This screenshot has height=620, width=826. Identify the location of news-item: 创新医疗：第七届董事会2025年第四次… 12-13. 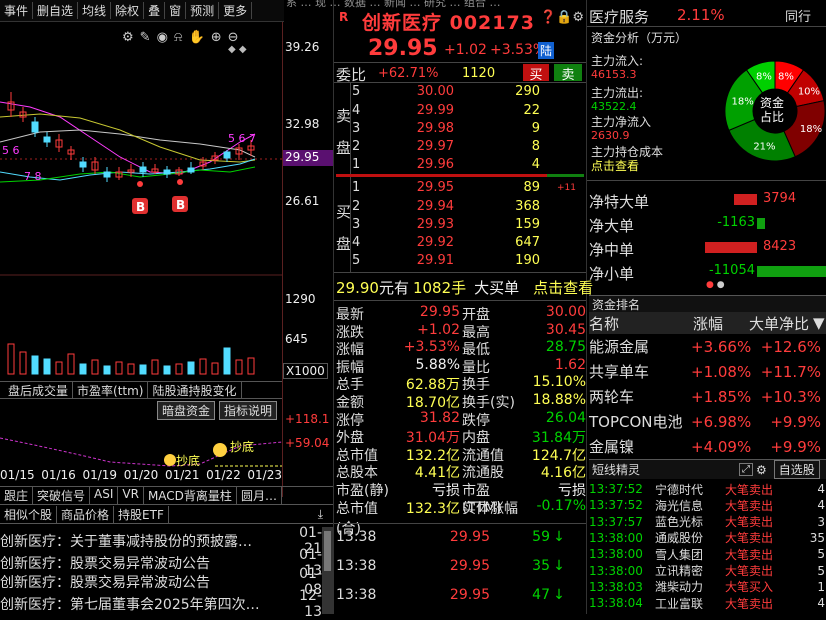
(161, 604).